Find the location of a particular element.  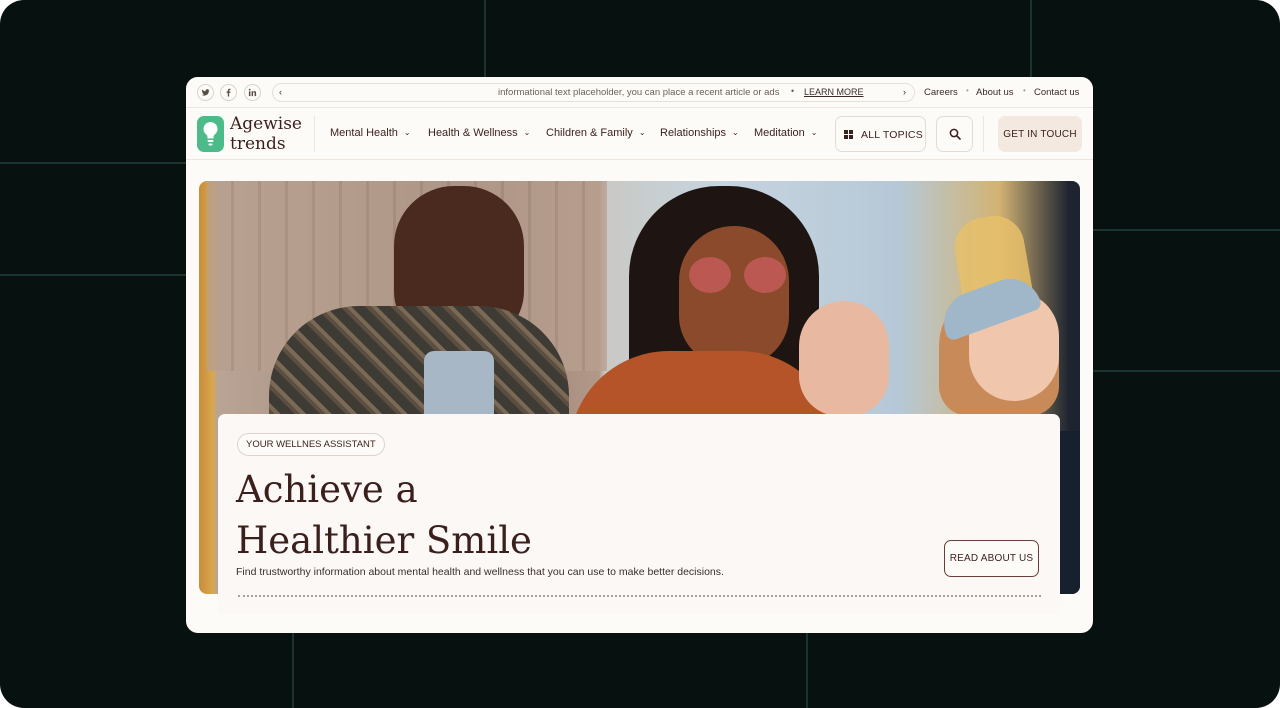

twitter-icon is located at coordinates (205, 92).